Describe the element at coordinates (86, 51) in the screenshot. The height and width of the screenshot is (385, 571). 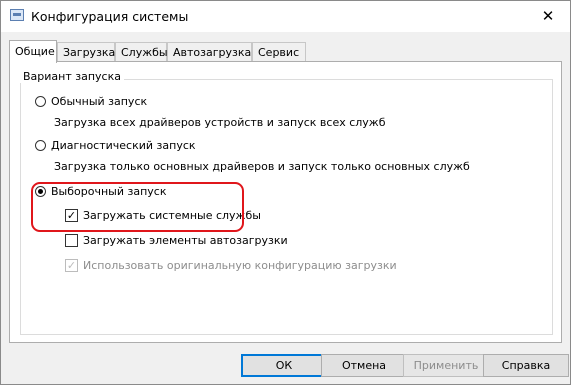
I see `tab-boot: Загрузка` at that location.